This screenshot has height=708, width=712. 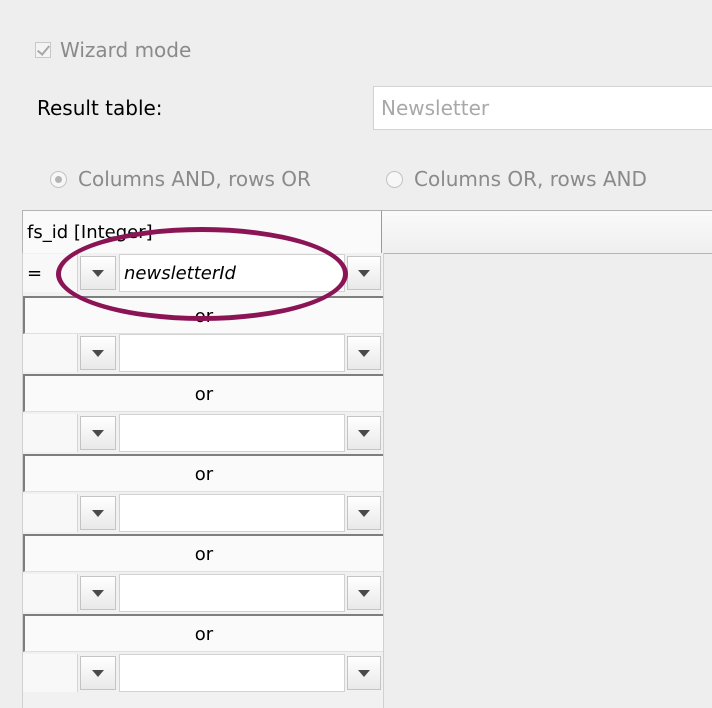 I want to click on result-table-label: Result table:, so click(x=100, y=108).